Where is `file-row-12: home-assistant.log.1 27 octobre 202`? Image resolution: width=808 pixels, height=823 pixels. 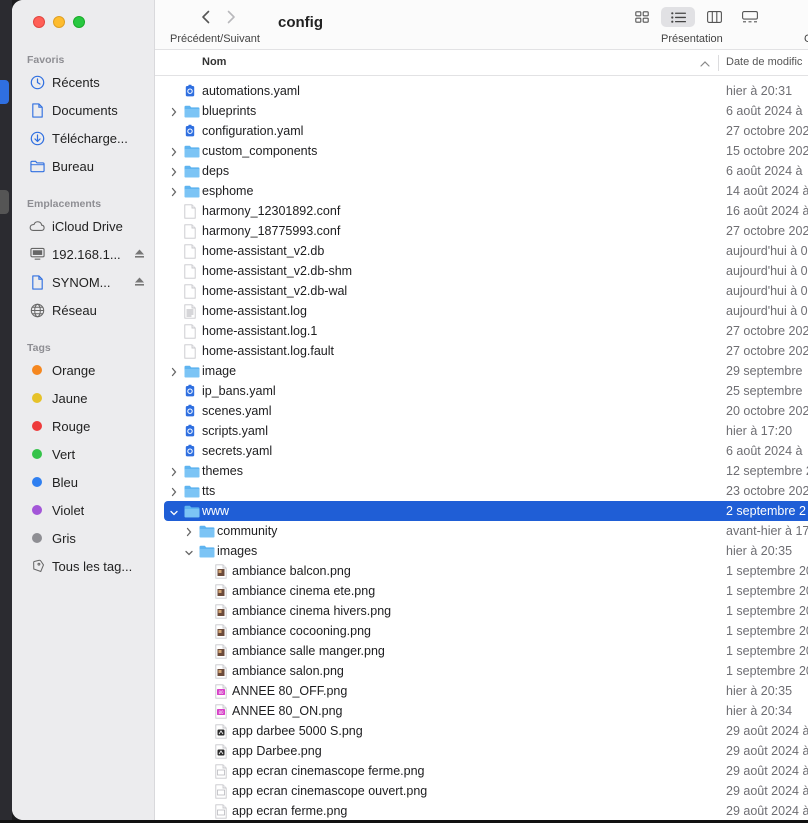 file-row-12: home-assistant.log.1 27 octobre 202 is located at coordinates (481, 331).